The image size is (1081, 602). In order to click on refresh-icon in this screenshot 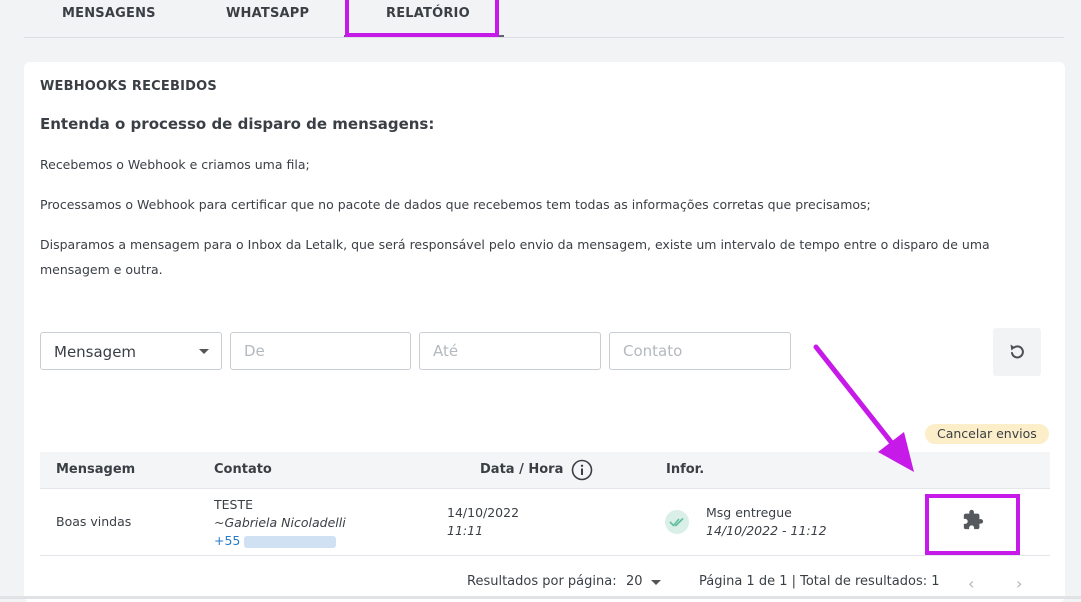, I will do `click(1017, 351)`.